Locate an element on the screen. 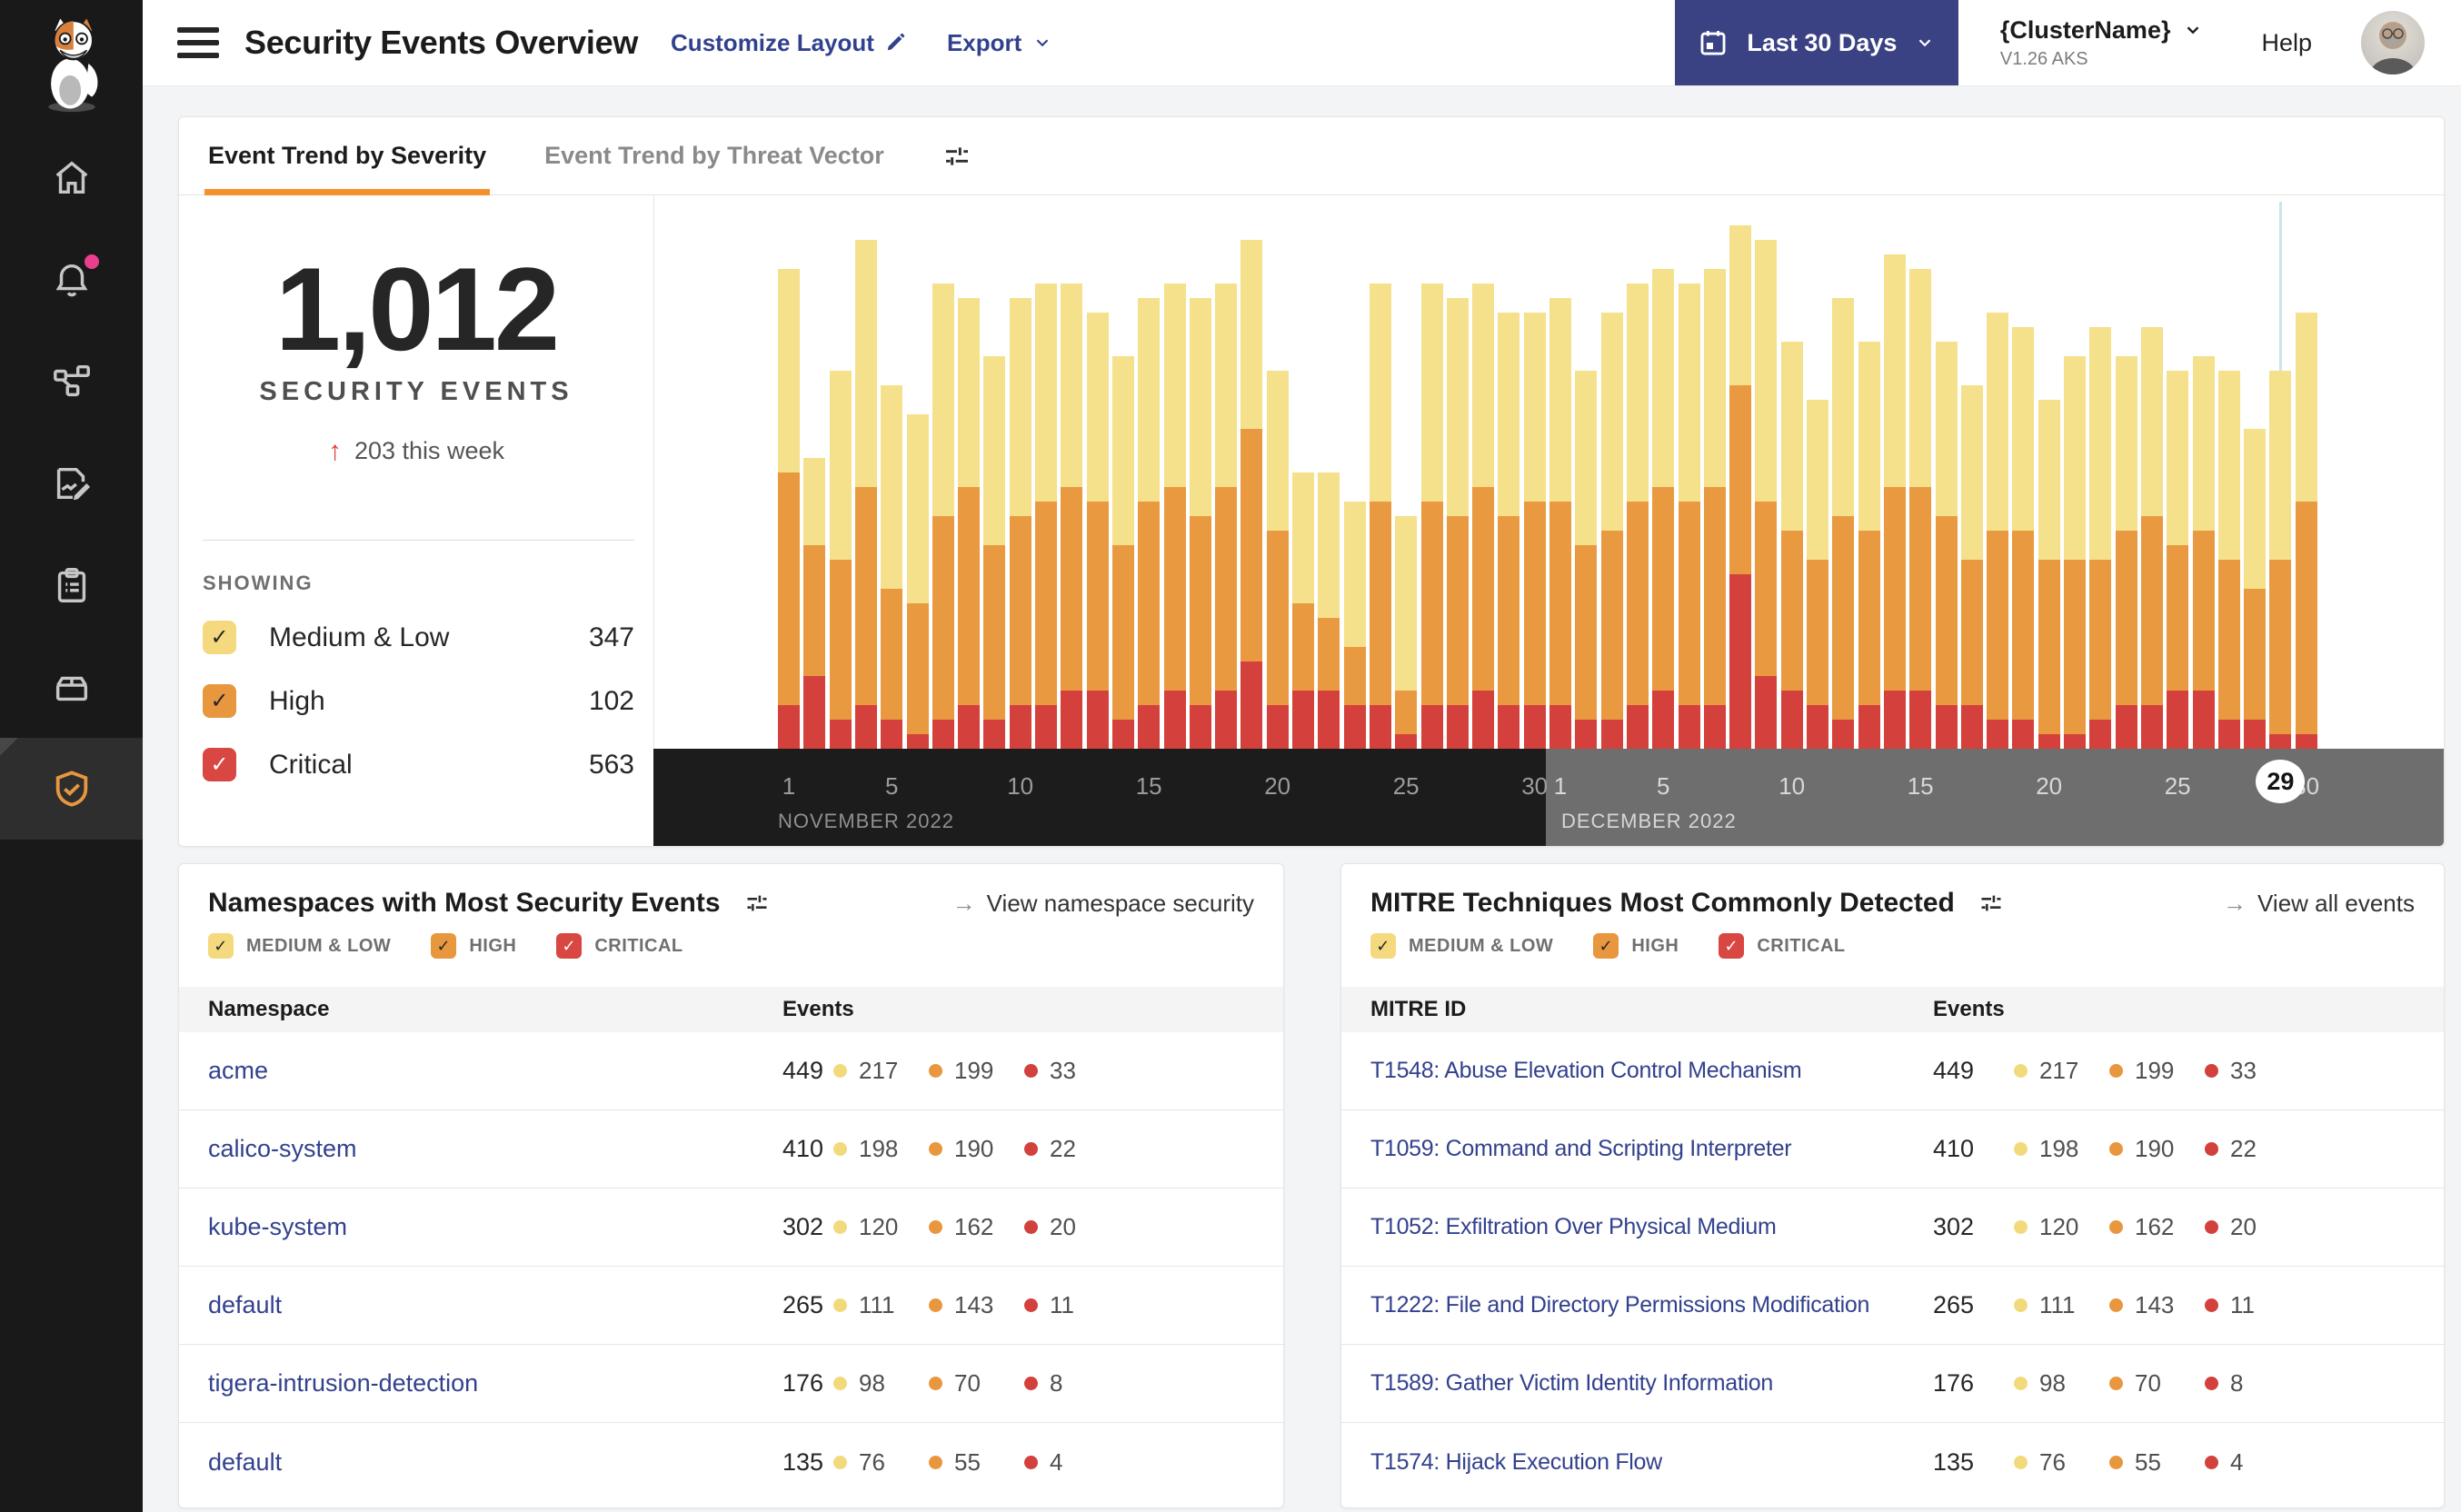 The height and width of the screenshot is (1512, 2461). table-row: default 265 111 143 11 is located at coordinates (731, 1306).